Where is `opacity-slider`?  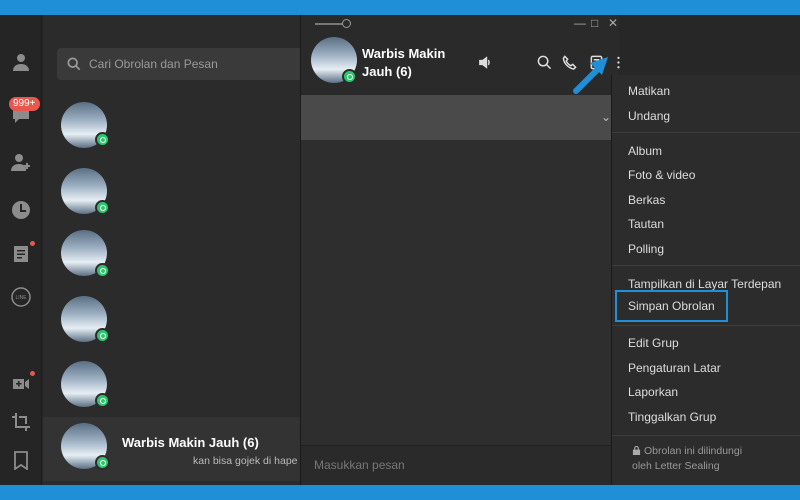 opacity-slider is located at coordinates (333, 23).